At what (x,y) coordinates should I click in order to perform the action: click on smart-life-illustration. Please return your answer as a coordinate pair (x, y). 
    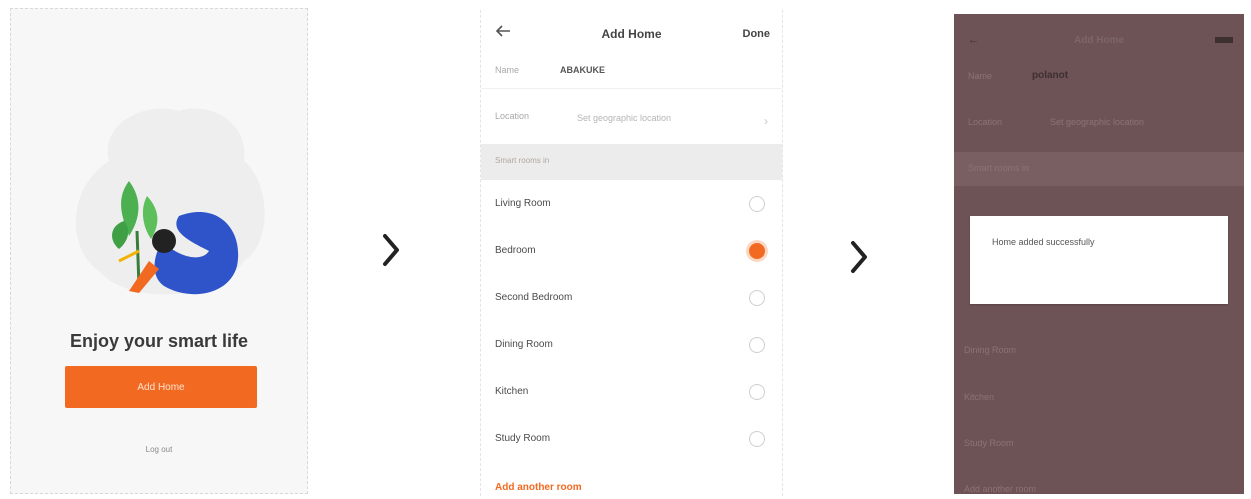
    Looking at the image, I should click on (170, 201).